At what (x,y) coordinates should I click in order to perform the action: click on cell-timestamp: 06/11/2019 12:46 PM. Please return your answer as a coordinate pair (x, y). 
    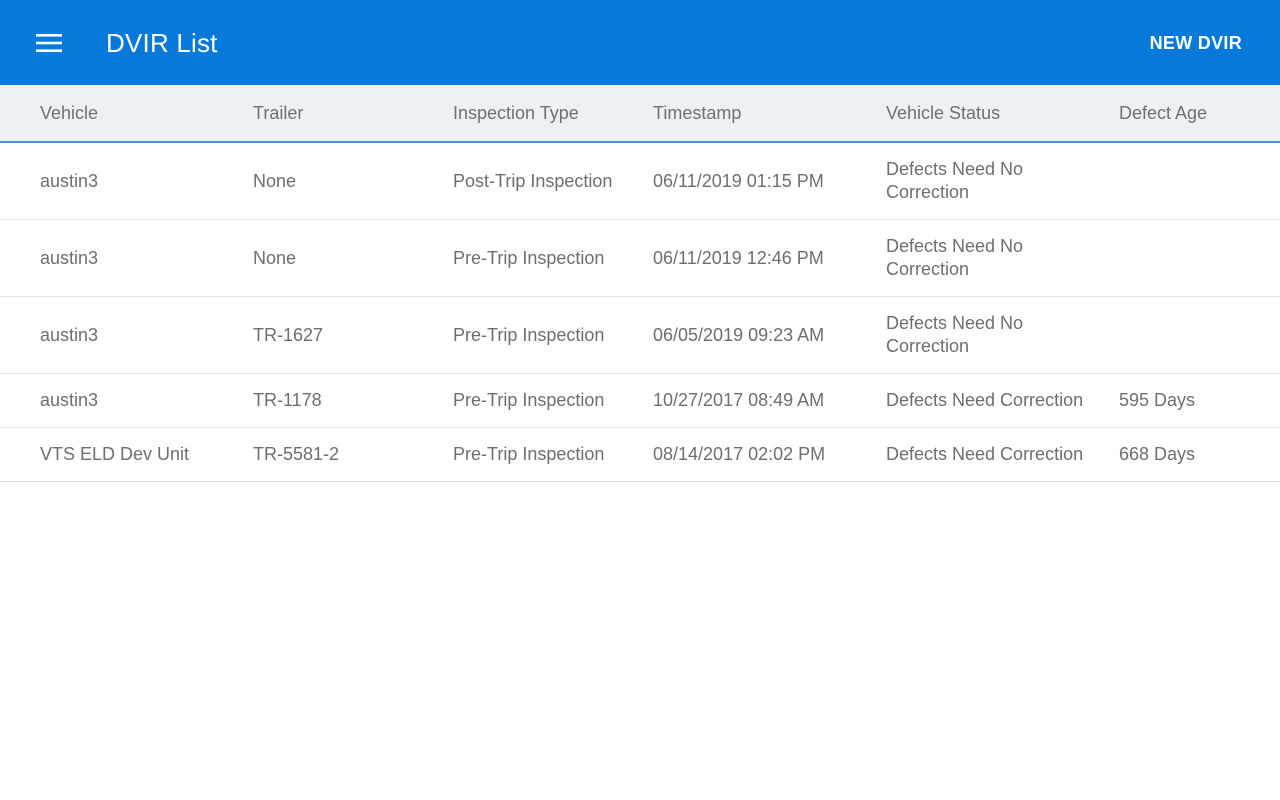
    Looking at the image, I should click on (738, 257).